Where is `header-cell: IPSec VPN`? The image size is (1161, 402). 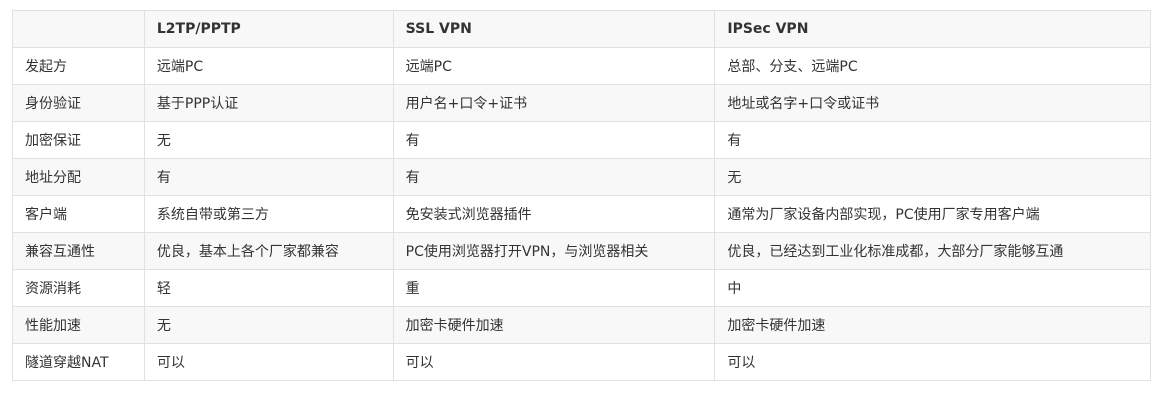
header-cell: IPSec VPN is located at coordinates (932, 29).